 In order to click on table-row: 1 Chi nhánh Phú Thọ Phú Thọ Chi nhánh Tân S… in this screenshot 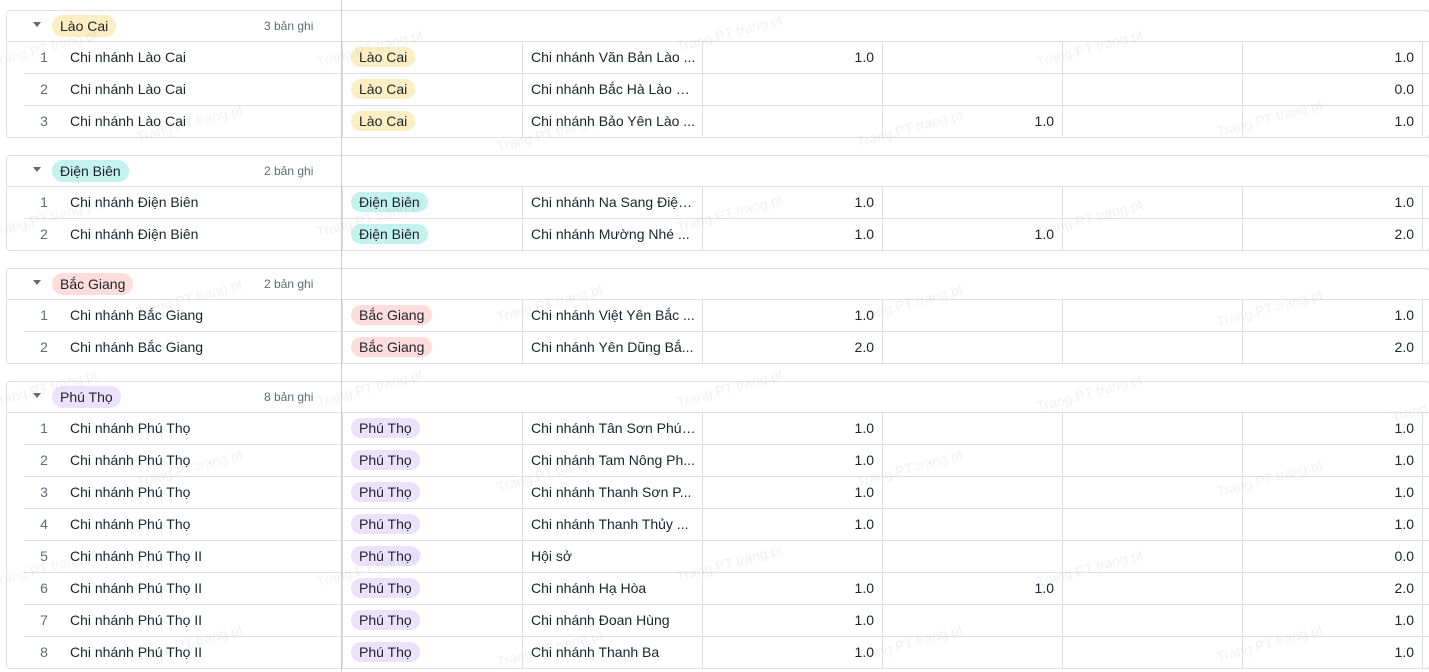, I will do `click(726, 429)`.